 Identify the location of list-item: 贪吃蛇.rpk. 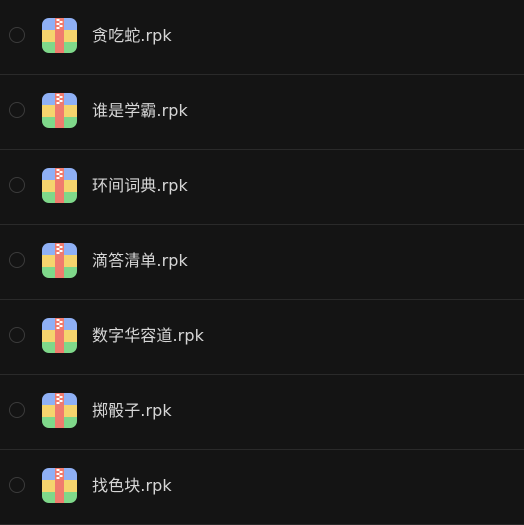
(262, 37).